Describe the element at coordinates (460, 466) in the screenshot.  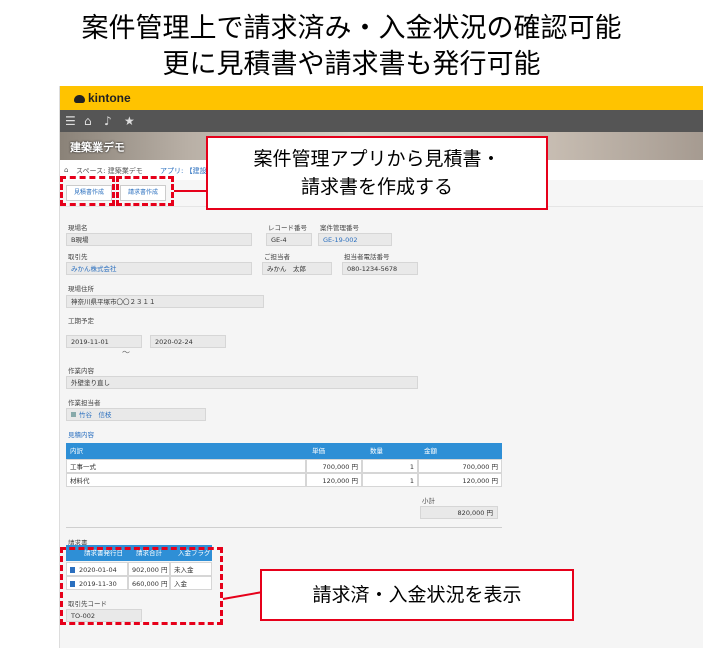
I see `estimate-row-1-amount: 700,000 円` at that location.